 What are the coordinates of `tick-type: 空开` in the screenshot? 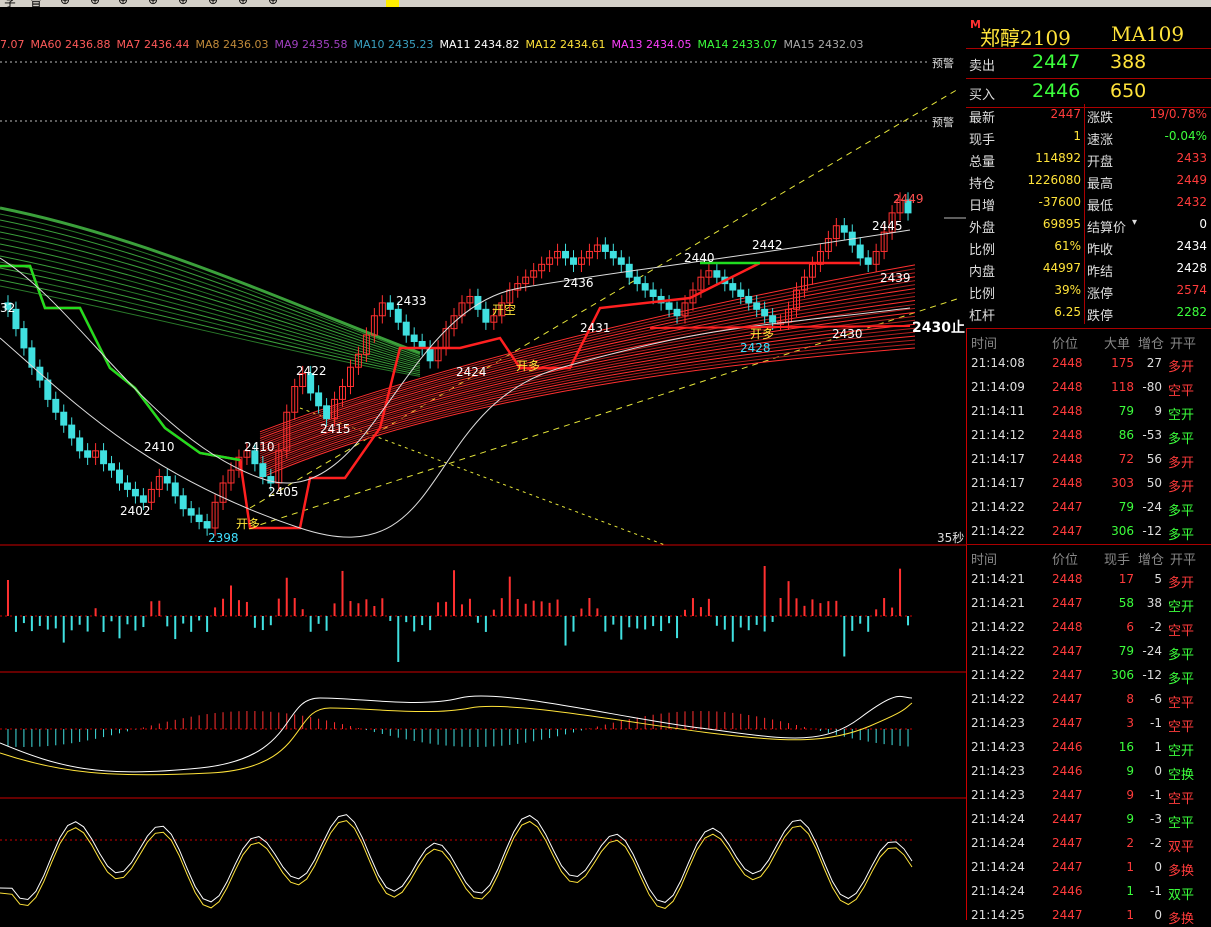 It's located at (1181, 607).